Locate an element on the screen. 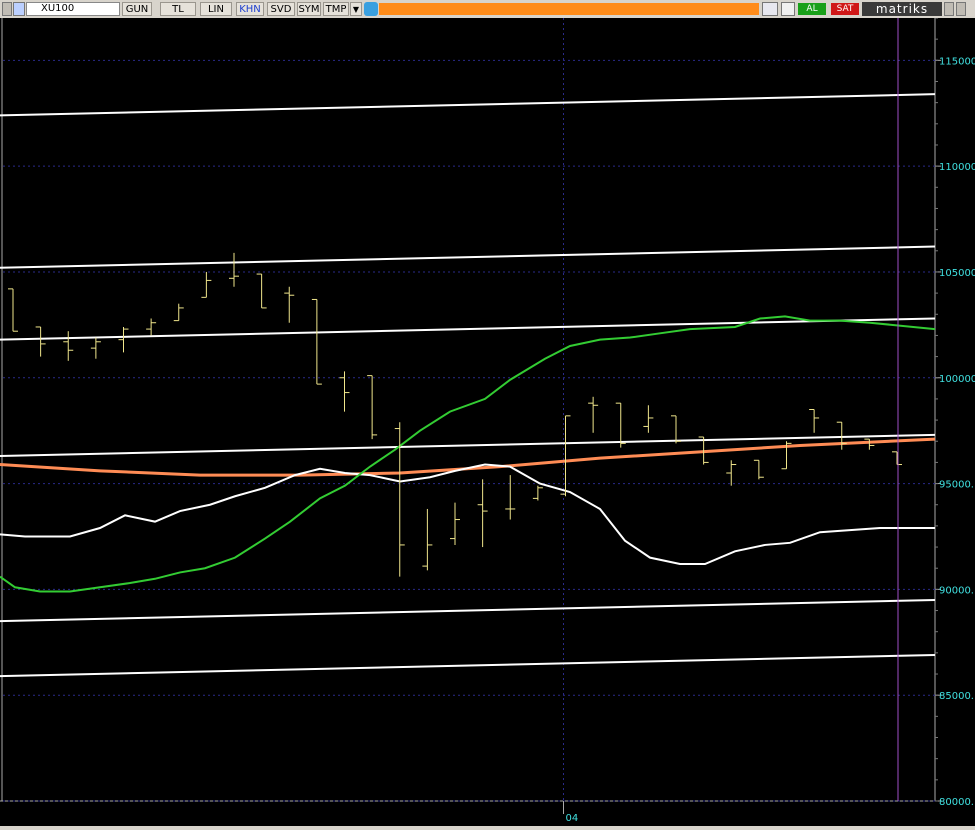 The height and width of the screenshot is (830, 975). brand-logo: matriks is located at coordinates (902, 9).